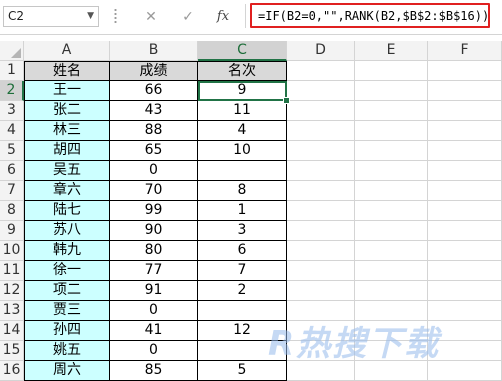  Describe the element at coordinates (67, 71) in the screenshot. I see `cell-A1: 姓名` at that location.